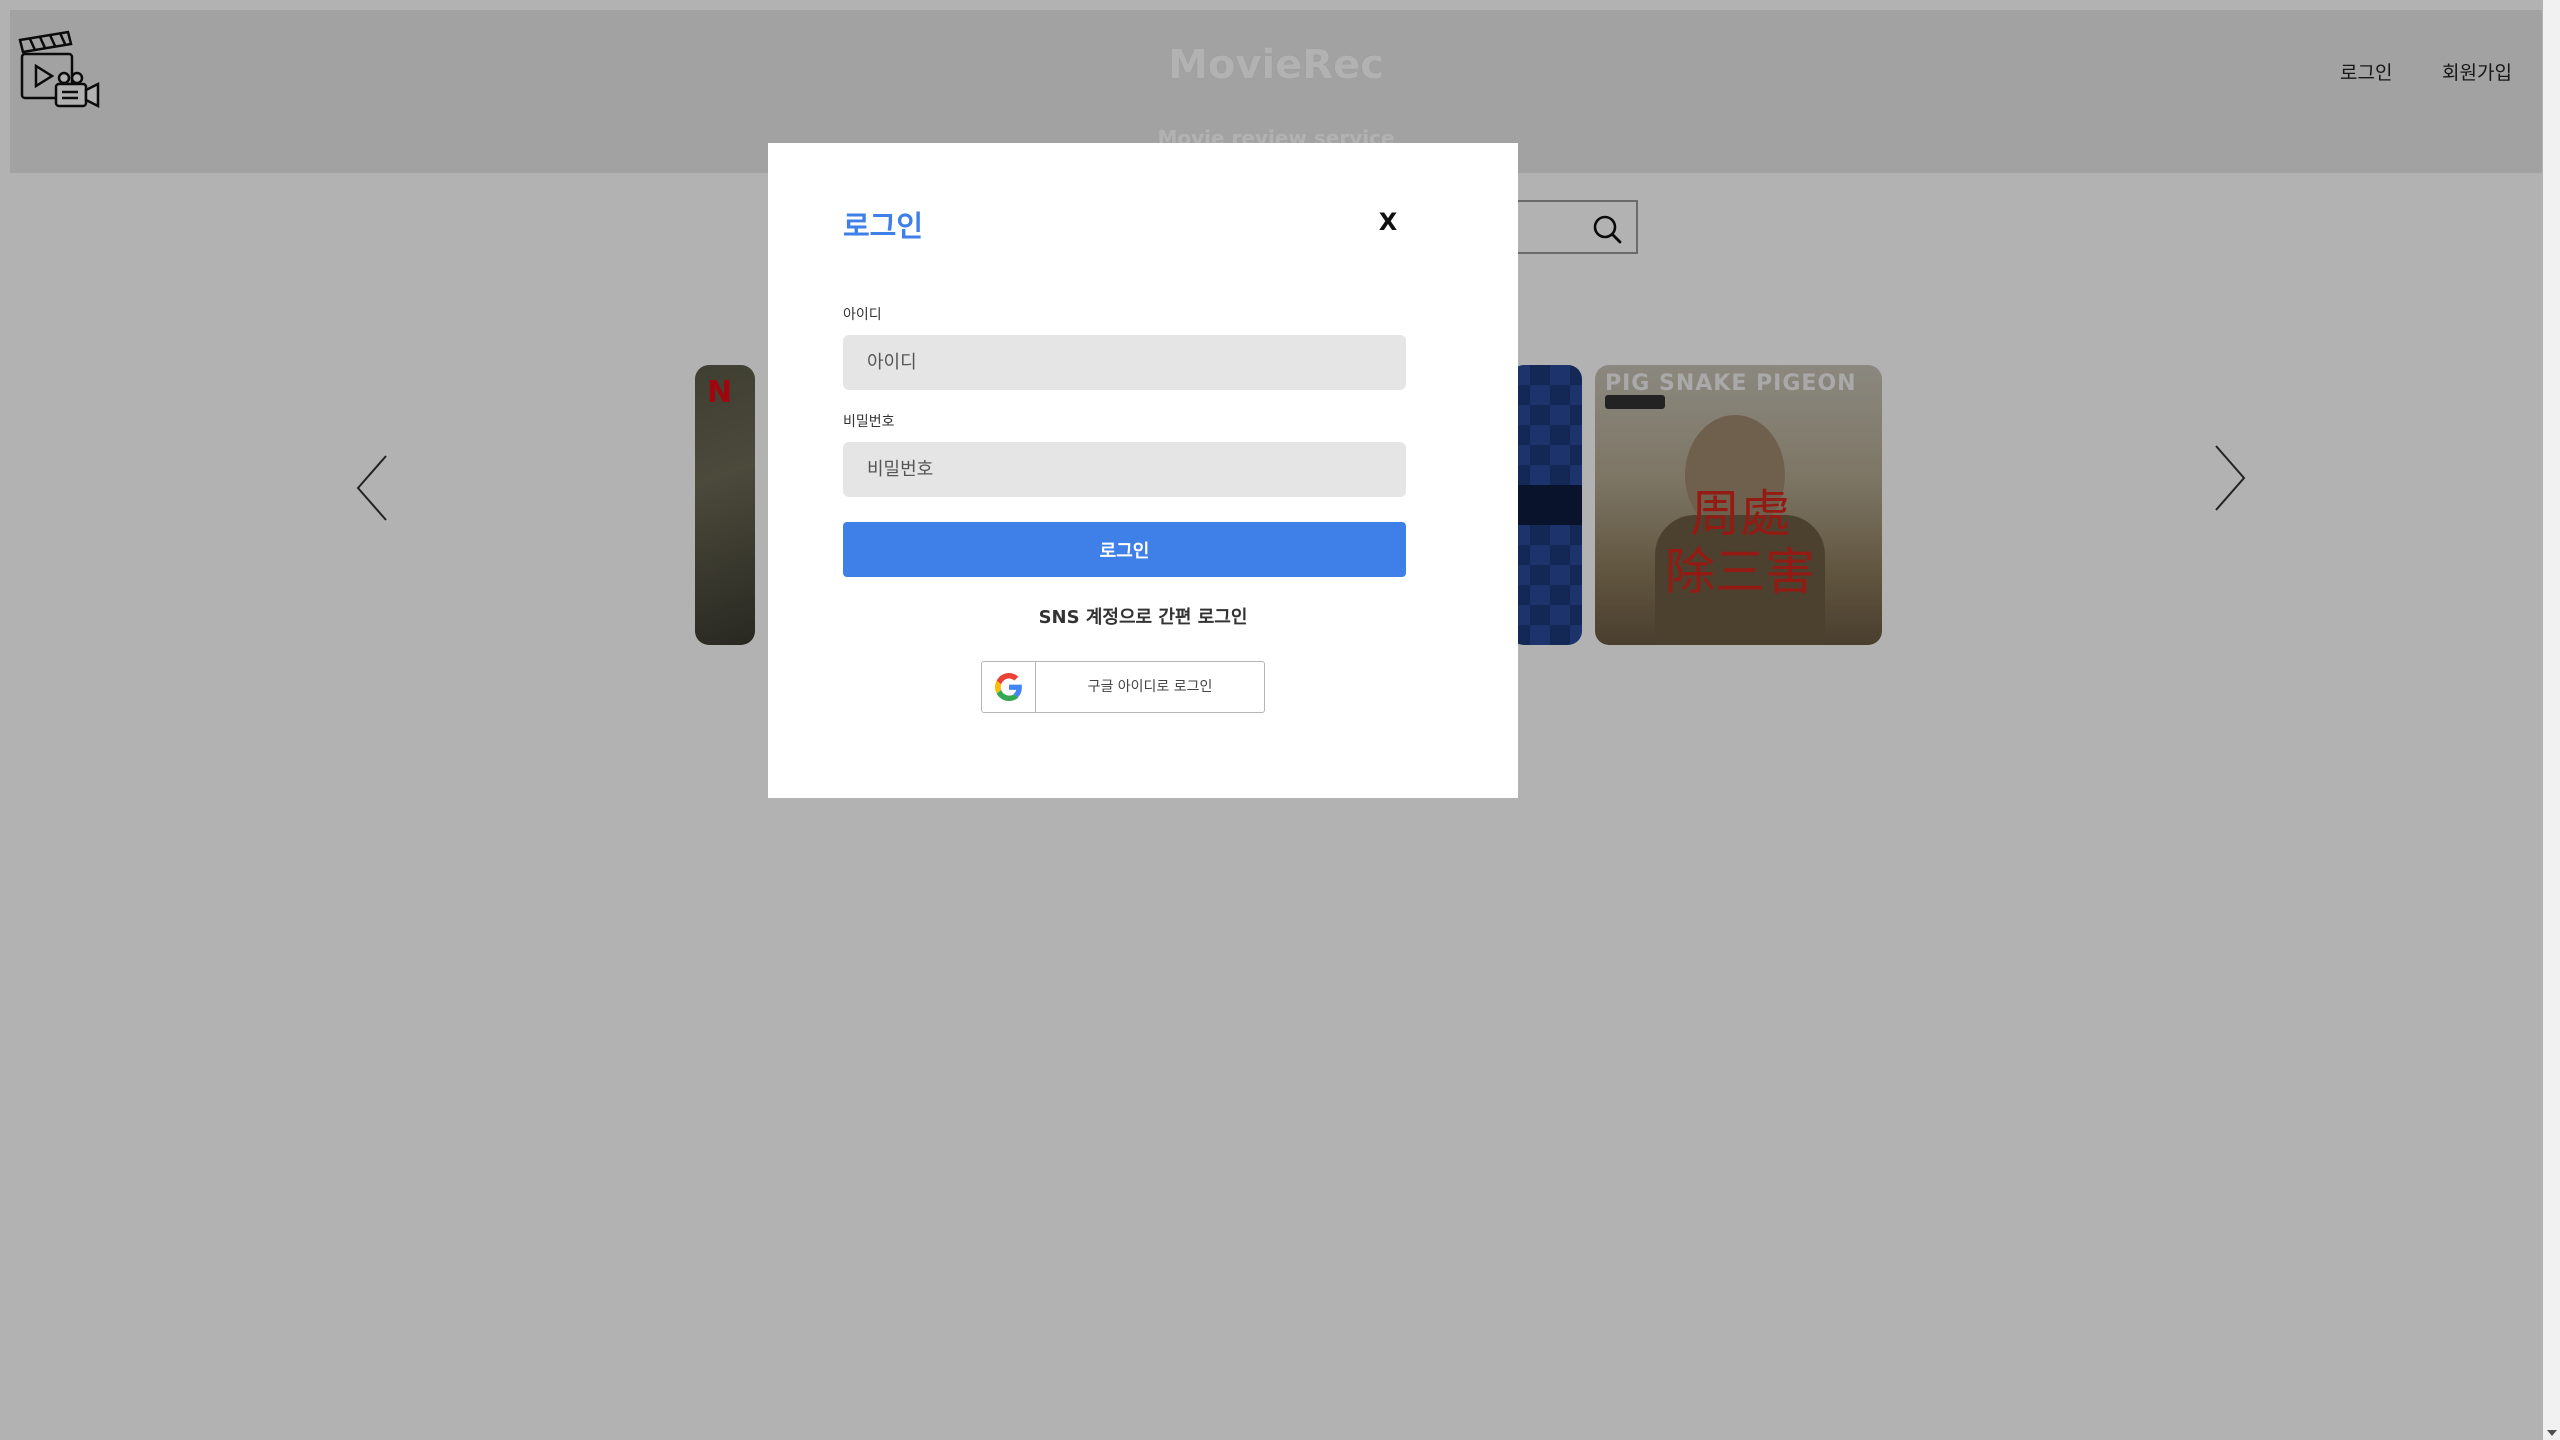 The height and width of the screenshot is (1440, 2560). I want to click on sns-login-caption: SNS 계정으로 간편 로그인, so click(1143, 617).